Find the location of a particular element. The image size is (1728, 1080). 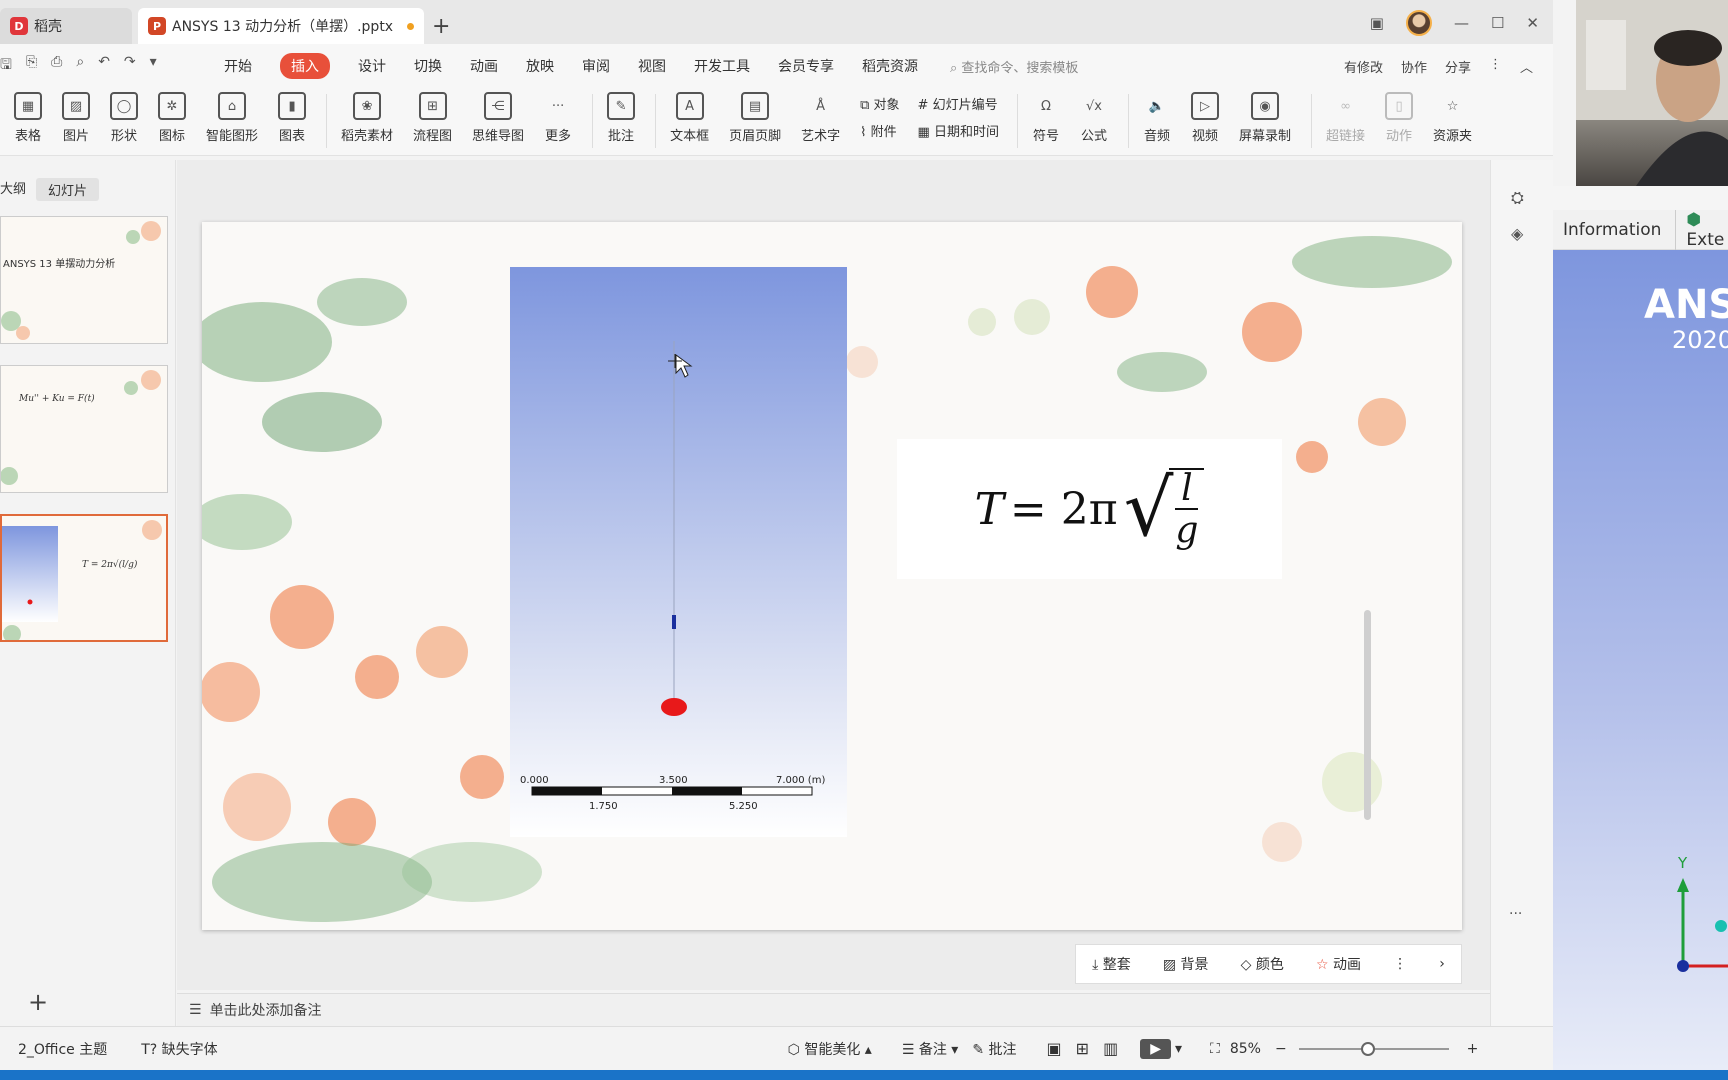

attachment-button: ⌇ 附件 is located at coordinates (879, 130).